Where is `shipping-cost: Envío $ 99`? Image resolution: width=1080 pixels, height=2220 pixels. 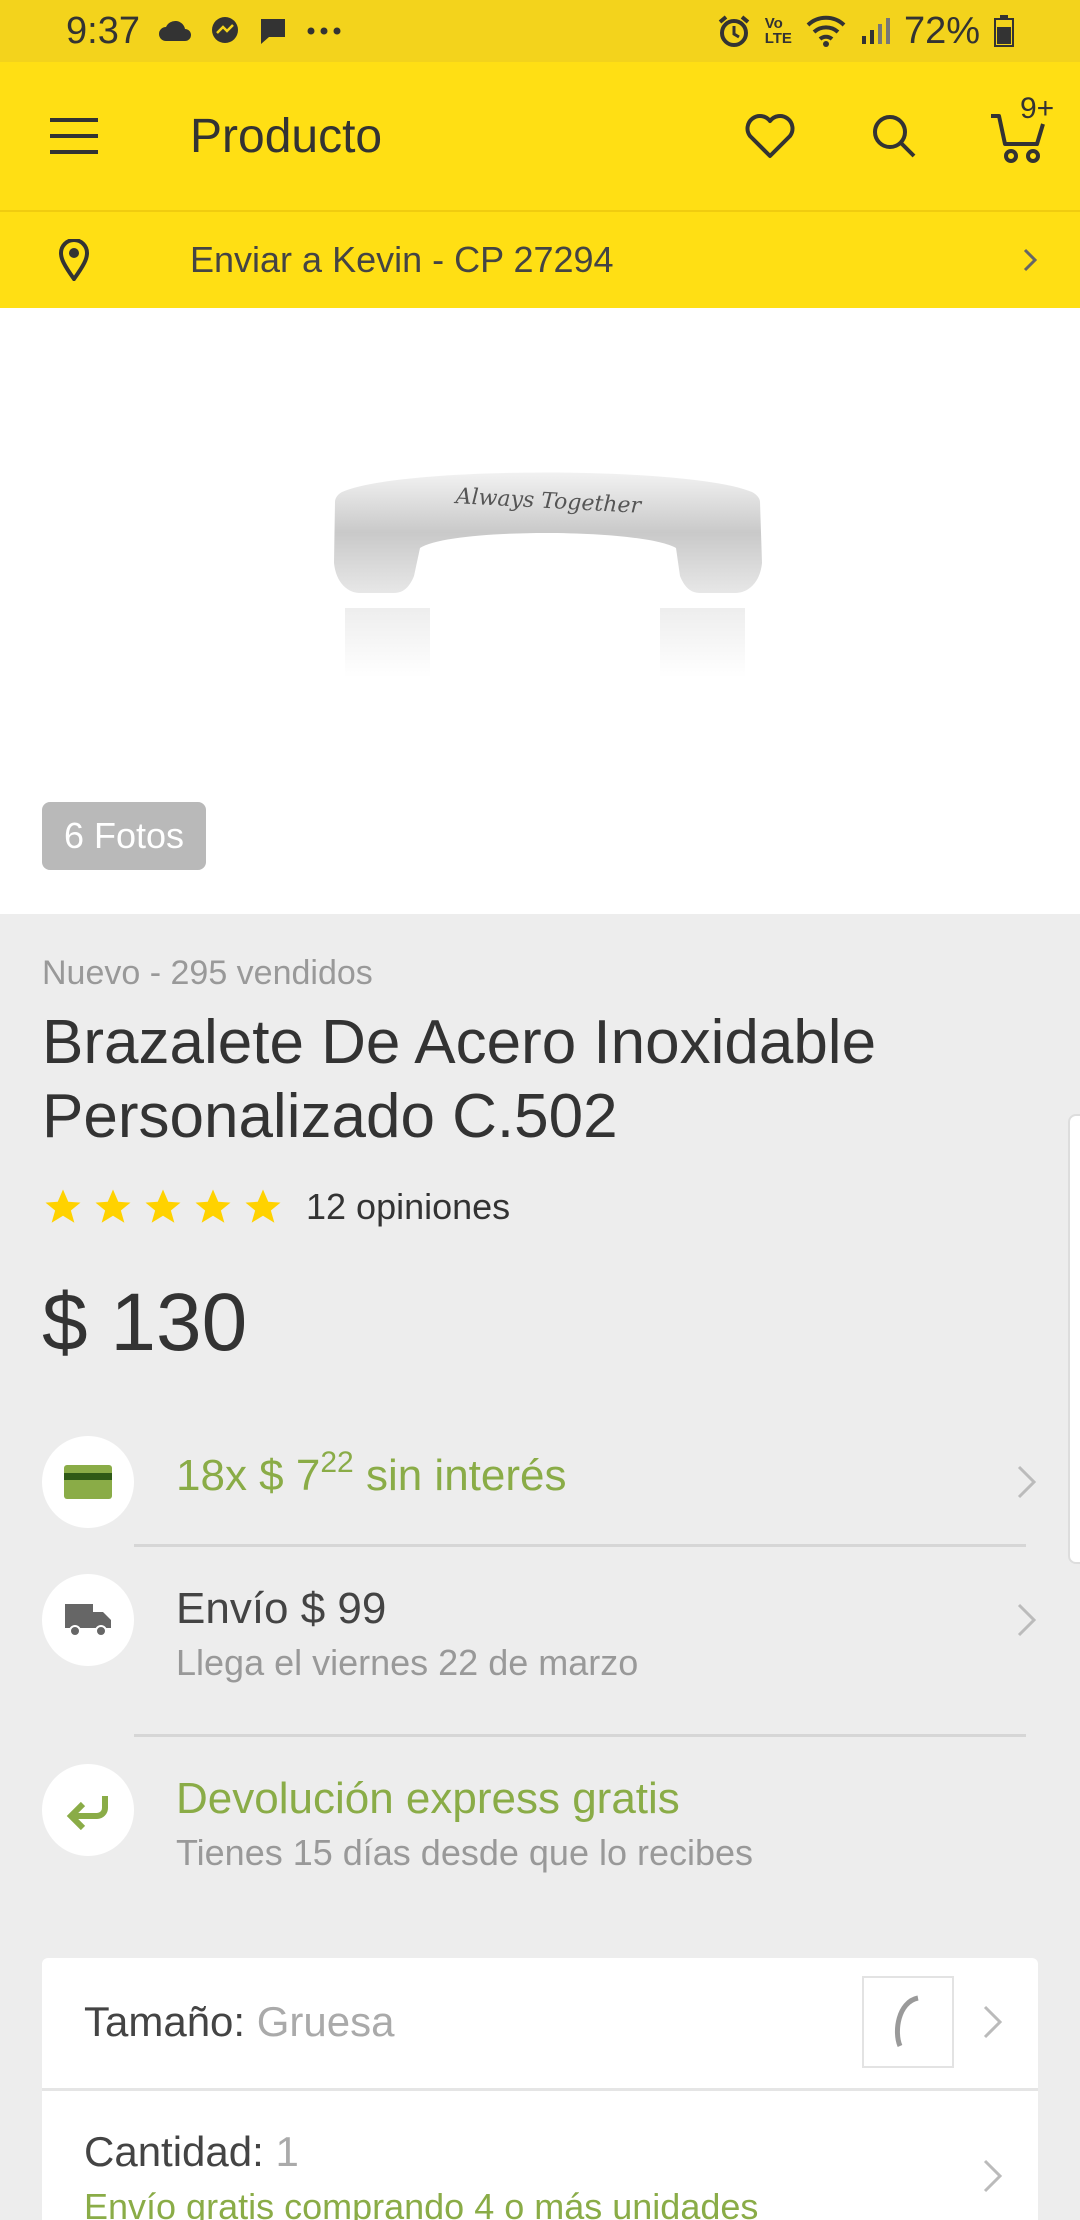 shipping-cost: Envío $ 99 is located at coordinates (281, 1608).